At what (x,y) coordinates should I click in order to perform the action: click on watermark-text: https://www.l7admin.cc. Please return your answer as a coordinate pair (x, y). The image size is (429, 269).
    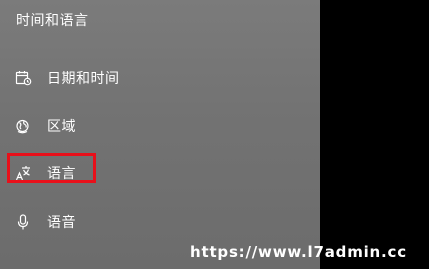
    Looking at the image, I should click on (298, 252).